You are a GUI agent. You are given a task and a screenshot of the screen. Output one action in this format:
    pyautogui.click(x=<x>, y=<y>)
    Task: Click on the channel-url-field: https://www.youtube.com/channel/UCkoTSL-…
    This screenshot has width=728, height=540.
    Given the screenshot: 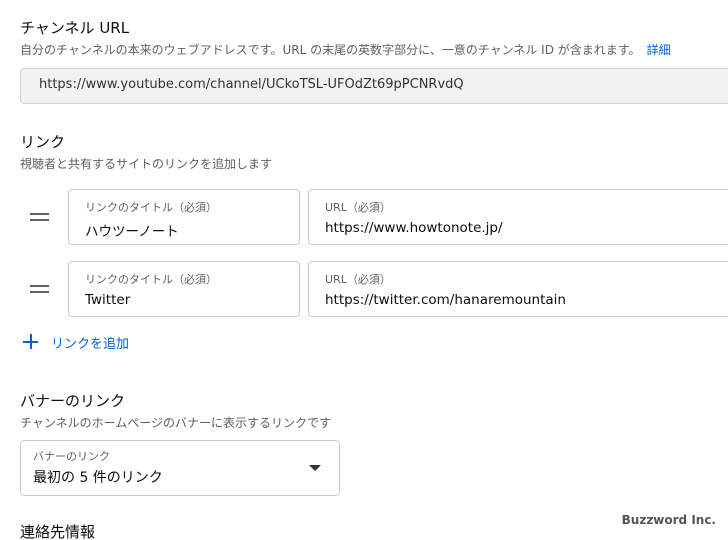 What is the action you would take?
    pyautogui.click(x=374, y=86)
    